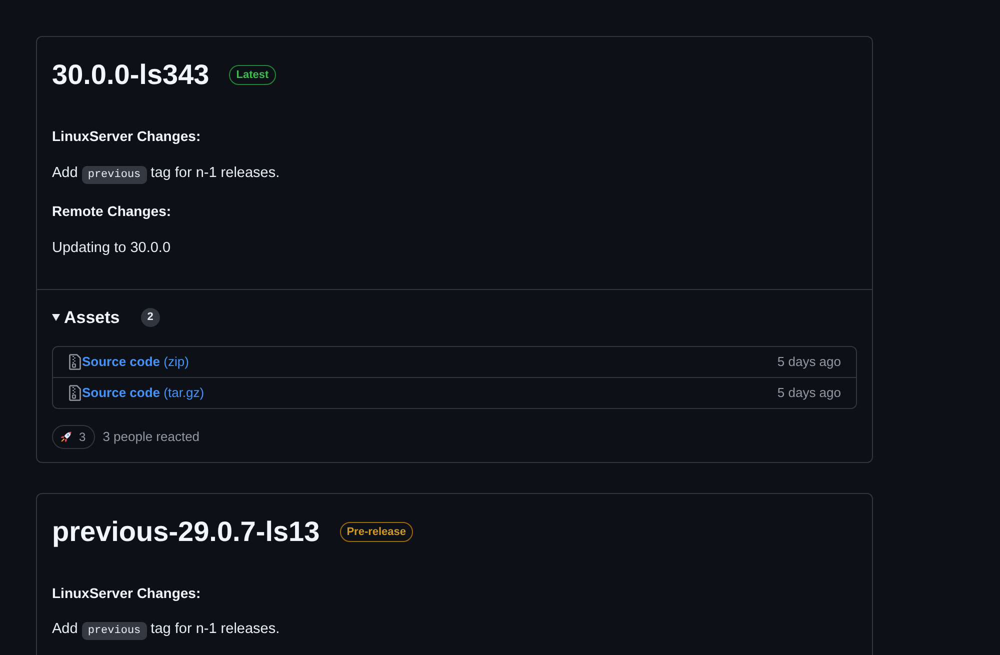  What do you see at coordinates (112, 211) in the screenshot?
I see `notes-heading: Remote Changes:` at bounding box center [112, 211].